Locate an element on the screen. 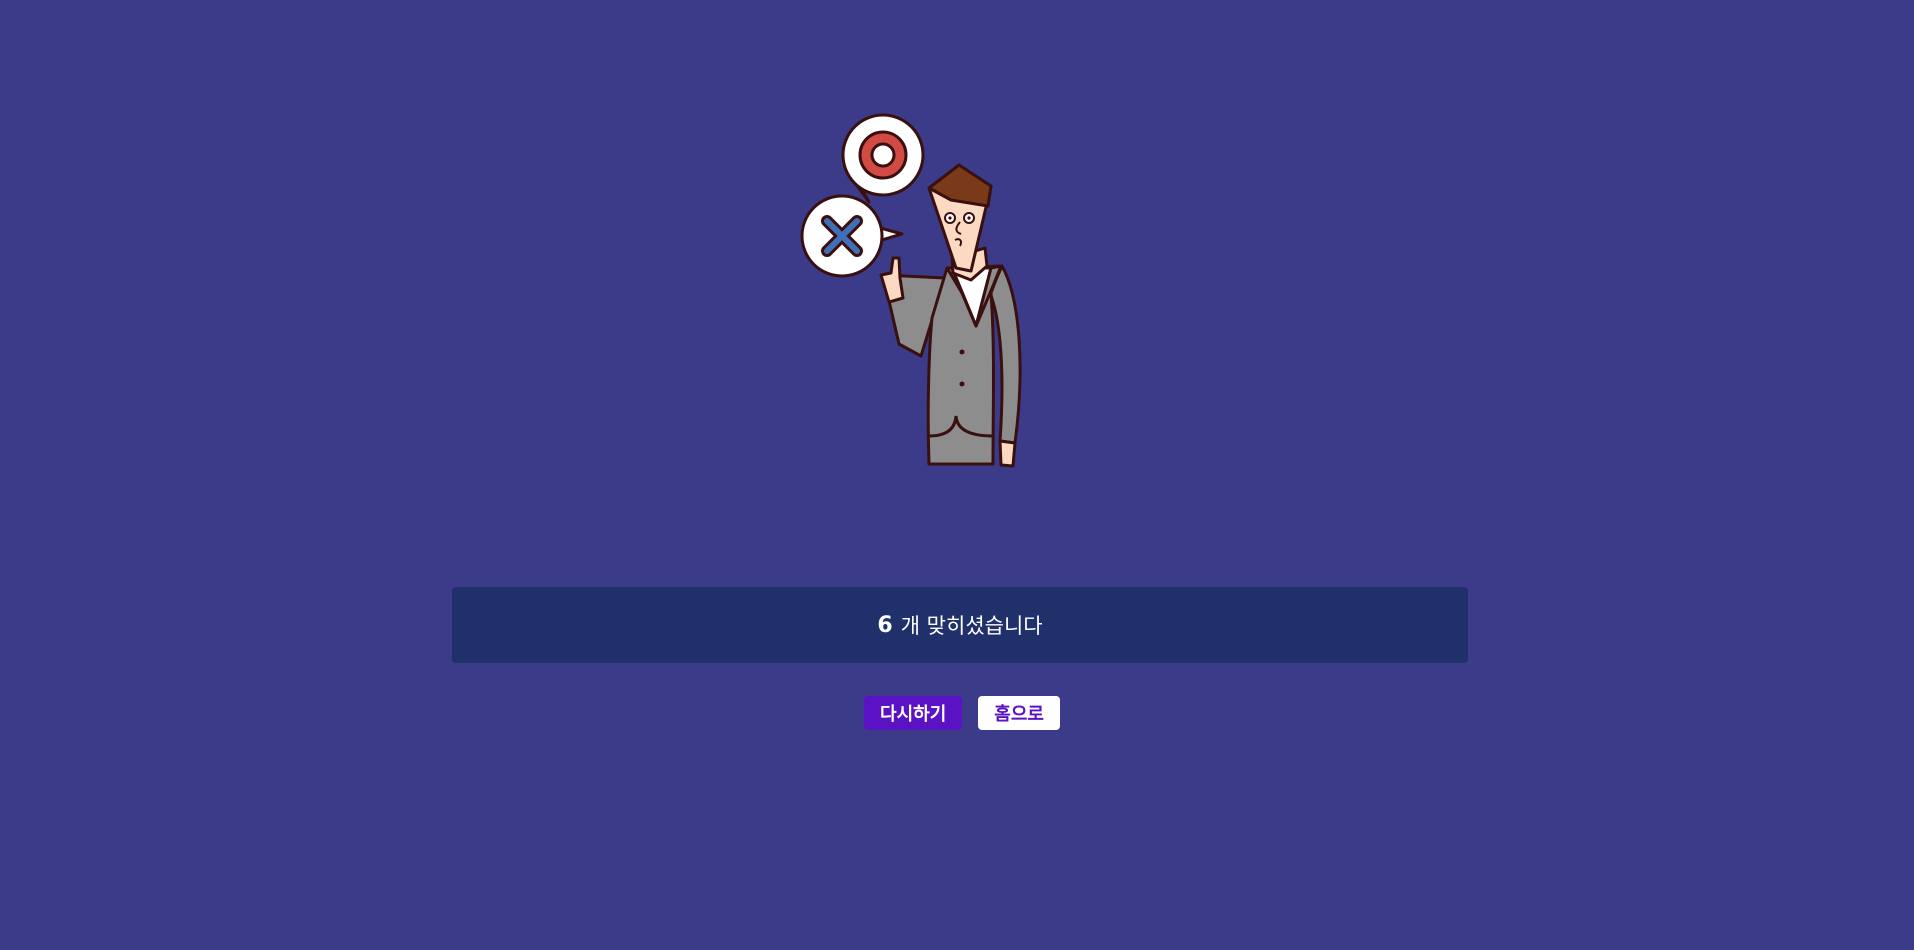 The width and height of the screenshot is (1914, 950). action-buttons: 다시하기 홈으로 is located at coordinates (957, 713).